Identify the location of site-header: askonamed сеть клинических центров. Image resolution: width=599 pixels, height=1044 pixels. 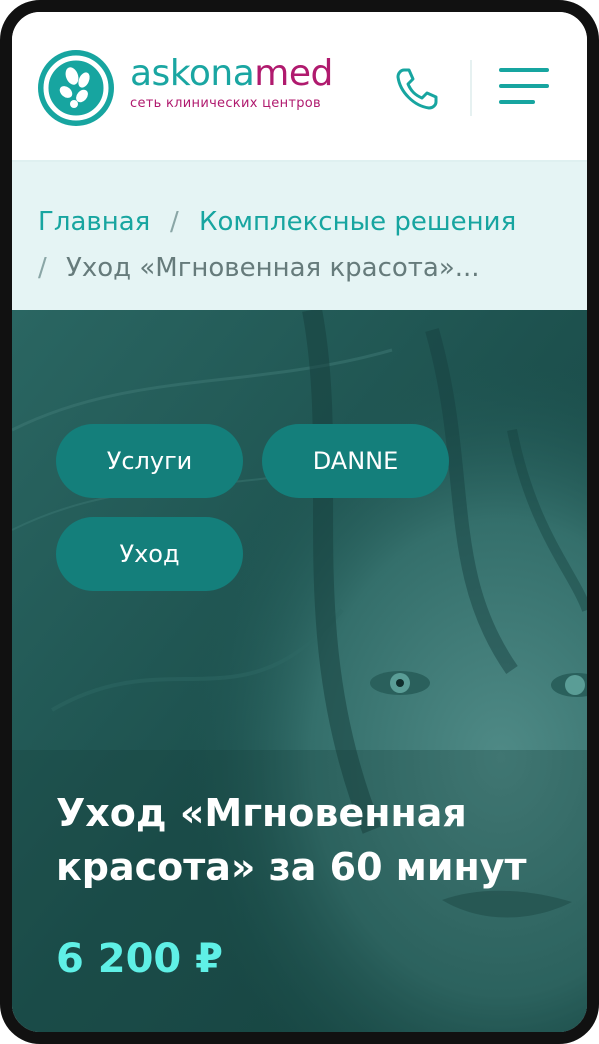
(299, 87).